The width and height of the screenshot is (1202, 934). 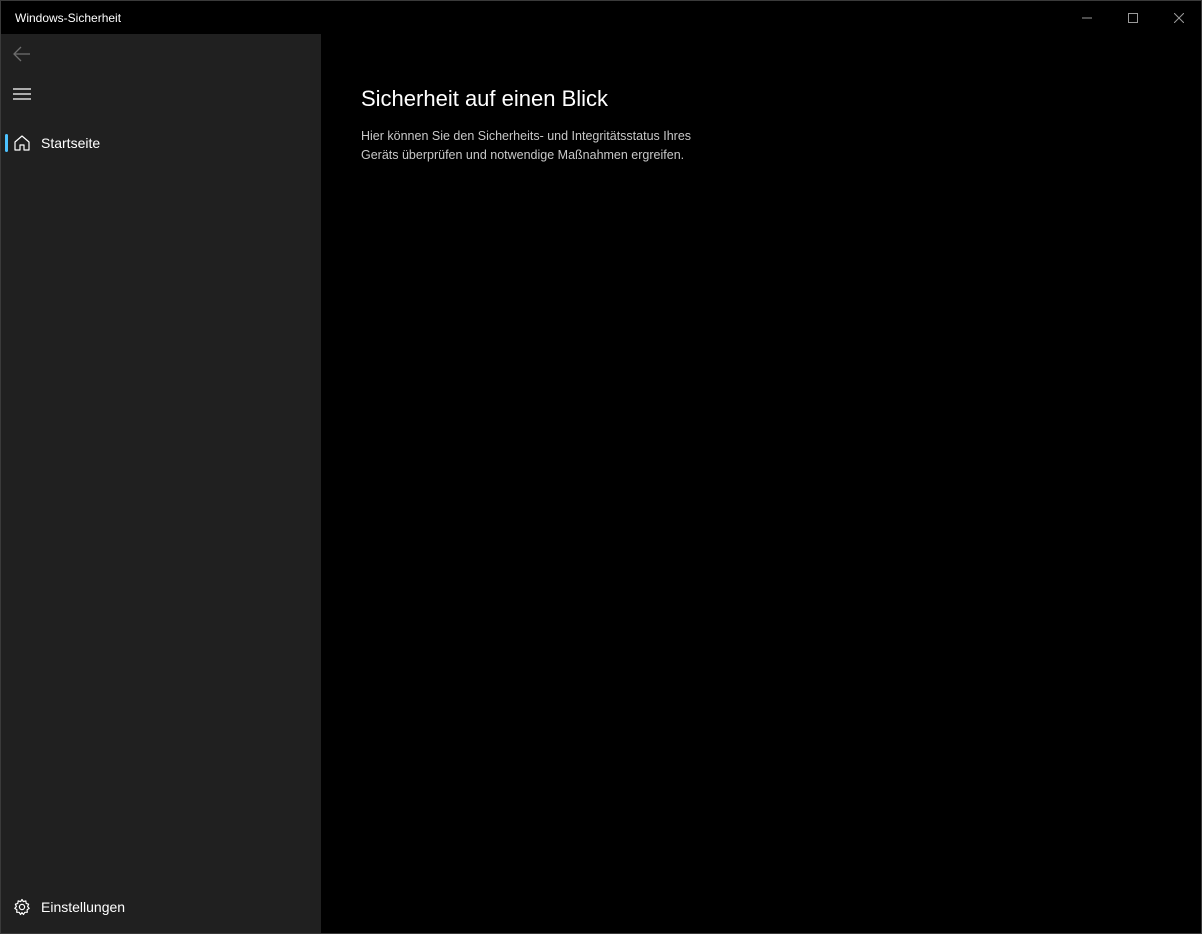 I want to click on window-title: Windows-Sicherheit, so click(x=68, y=18).